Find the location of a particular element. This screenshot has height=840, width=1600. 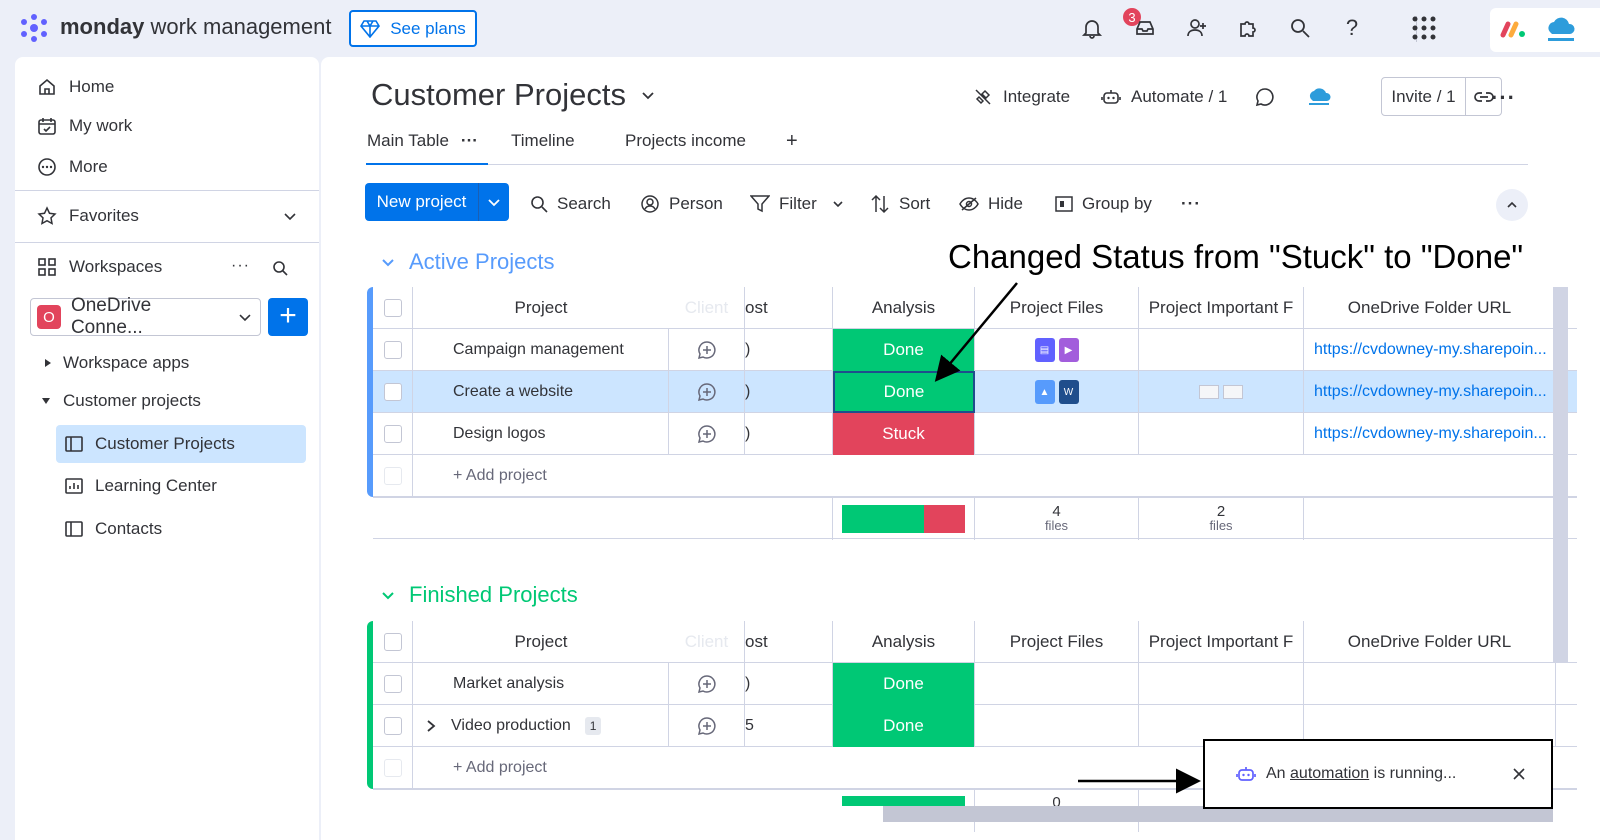

vertical-scrollbar is located at coordinates (1560, 475).